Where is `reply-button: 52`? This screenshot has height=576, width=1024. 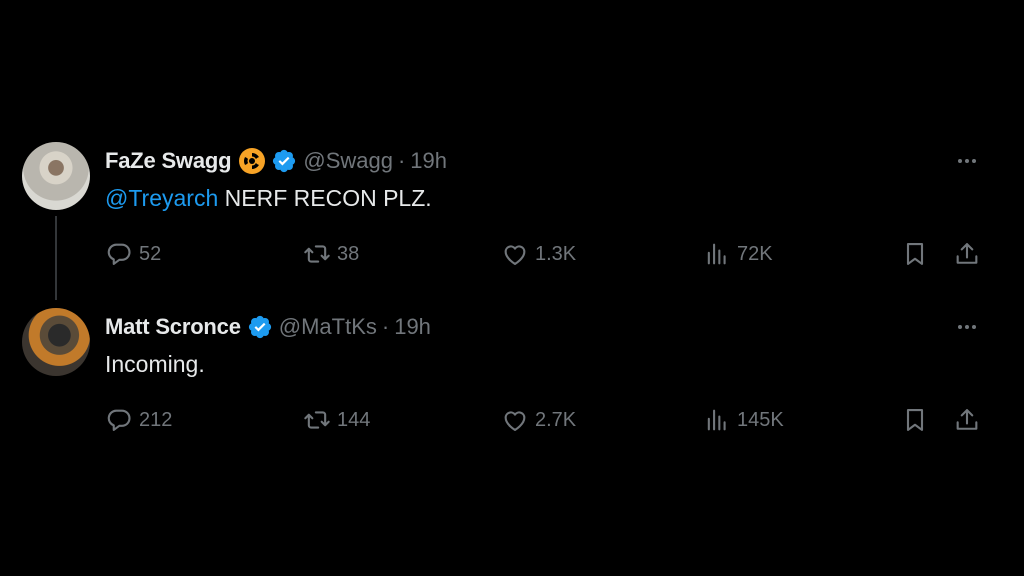
reply-button: 52 is located at coordinates (133, 254).